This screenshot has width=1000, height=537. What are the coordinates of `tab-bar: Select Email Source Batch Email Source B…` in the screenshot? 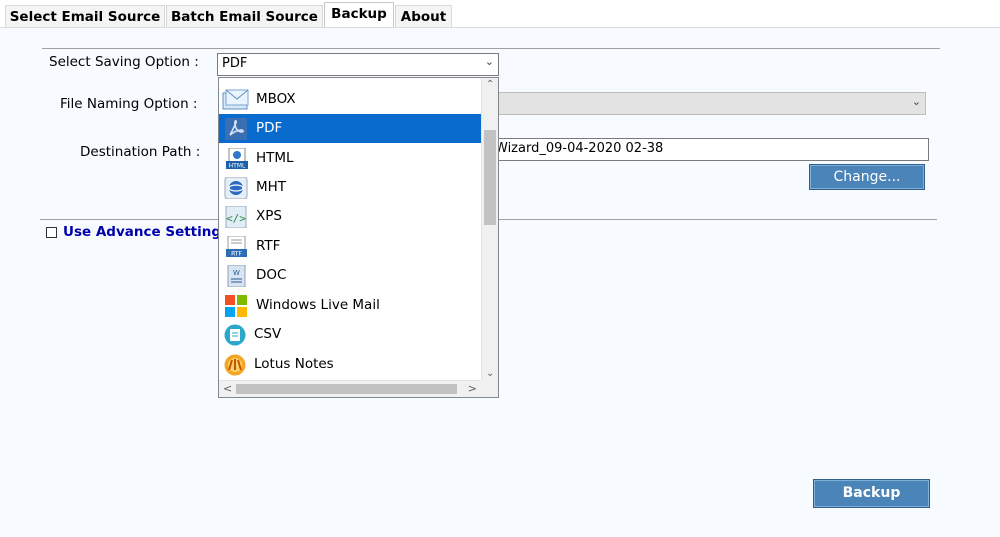 It's located at (500, 13).